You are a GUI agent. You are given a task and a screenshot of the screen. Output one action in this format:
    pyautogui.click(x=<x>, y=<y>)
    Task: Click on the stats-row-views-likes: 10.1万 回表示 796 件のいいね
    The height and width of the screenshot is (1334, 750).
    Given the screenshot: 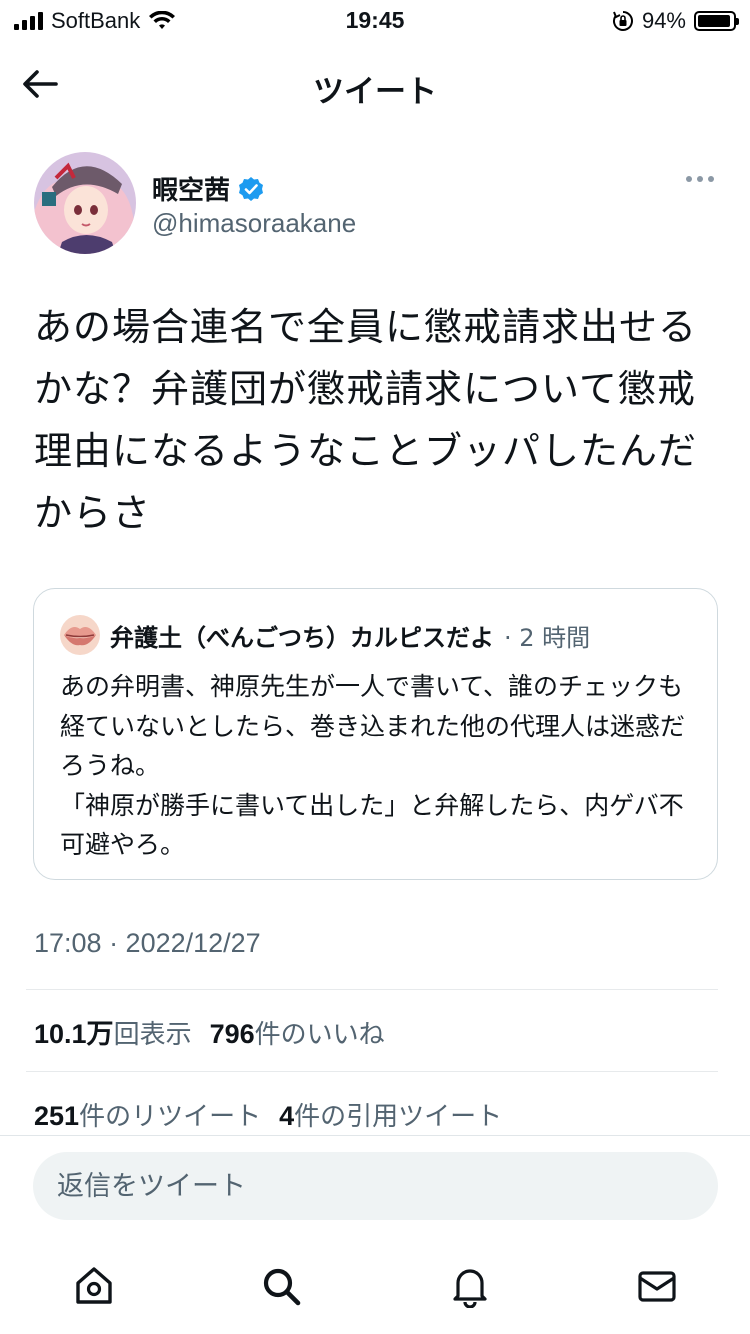 What is the action you would take?
    pyautogui.click(x=218, y=1031)
    